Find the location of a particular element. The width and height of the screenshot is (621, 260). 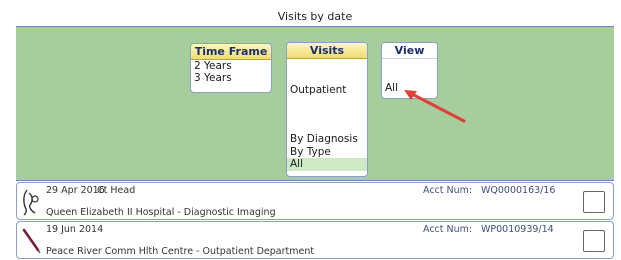

visit-description: Ct Head is located at coordinates (116, 190).